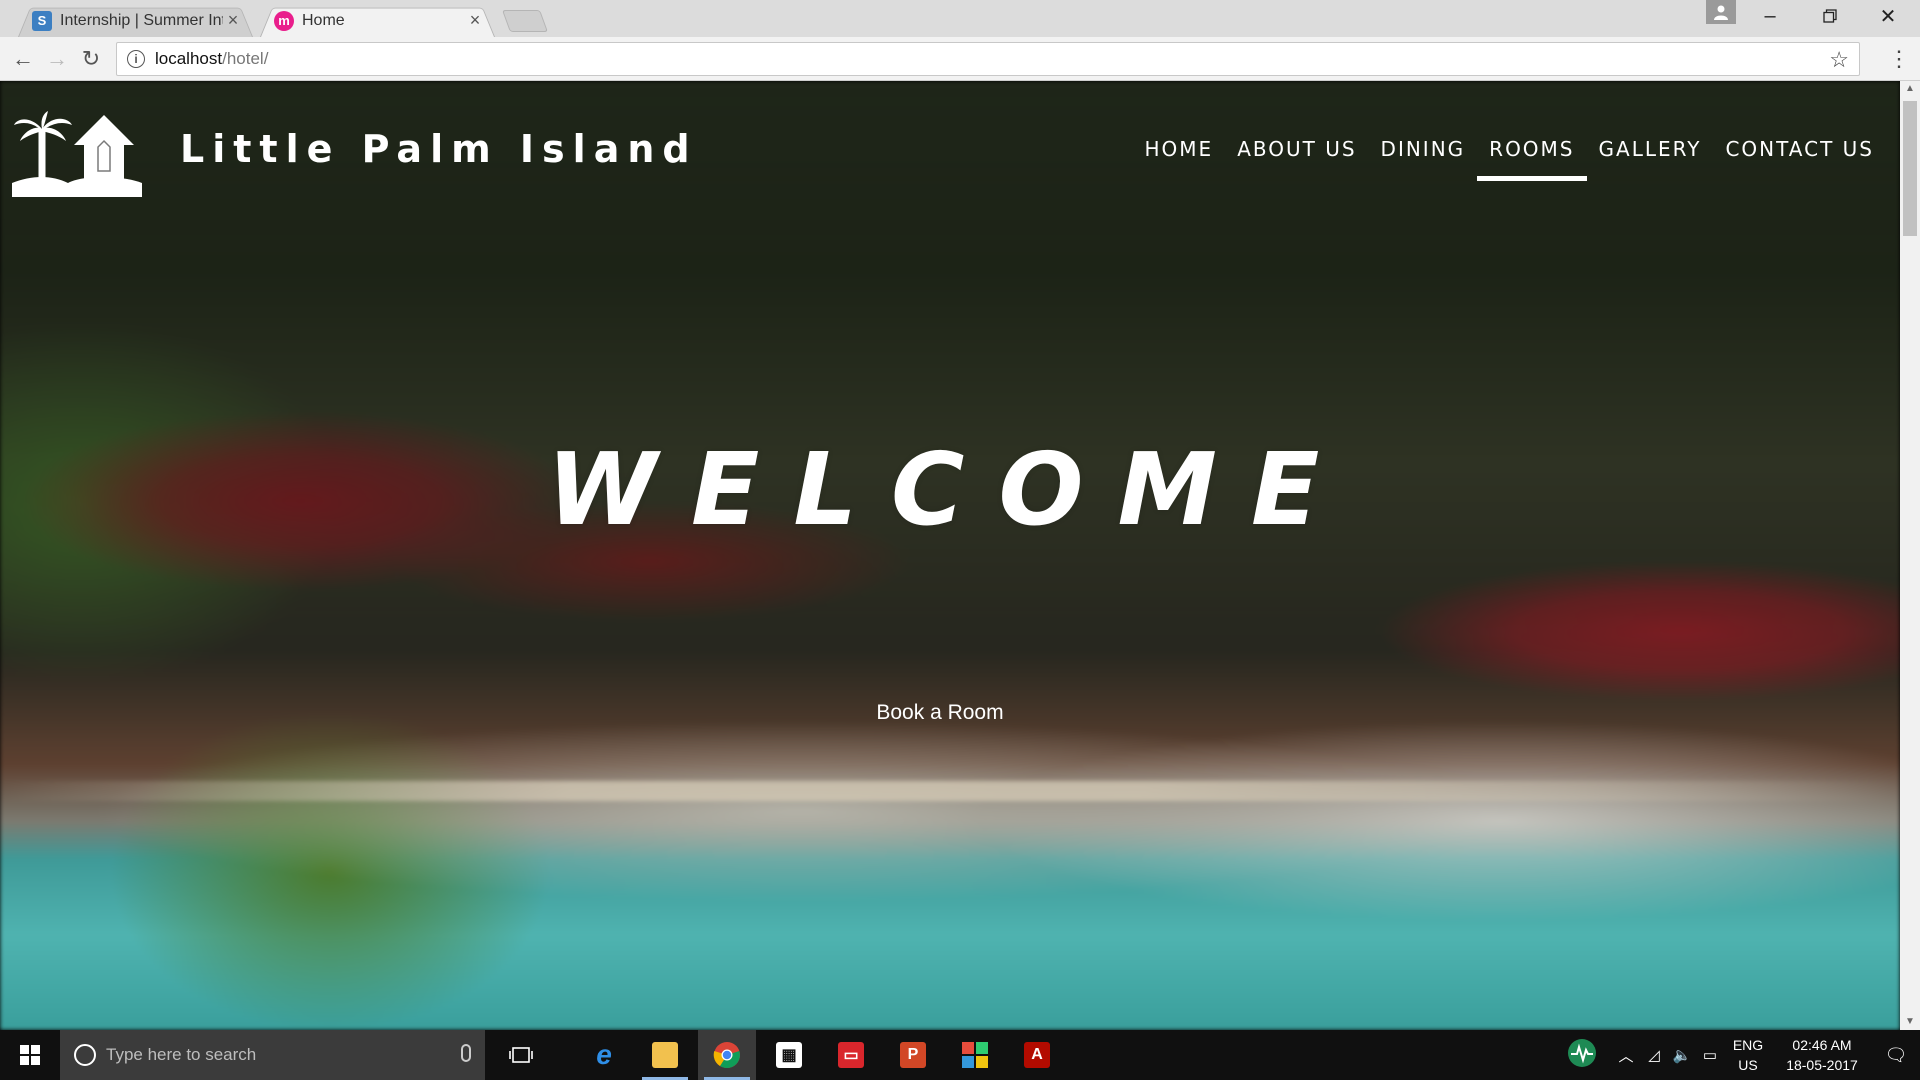  What do you see at coordinates (1910, 555) in the screenshot?
I see `page-scrollbar: ▲ ▼` at bounding box center [1910, 555].